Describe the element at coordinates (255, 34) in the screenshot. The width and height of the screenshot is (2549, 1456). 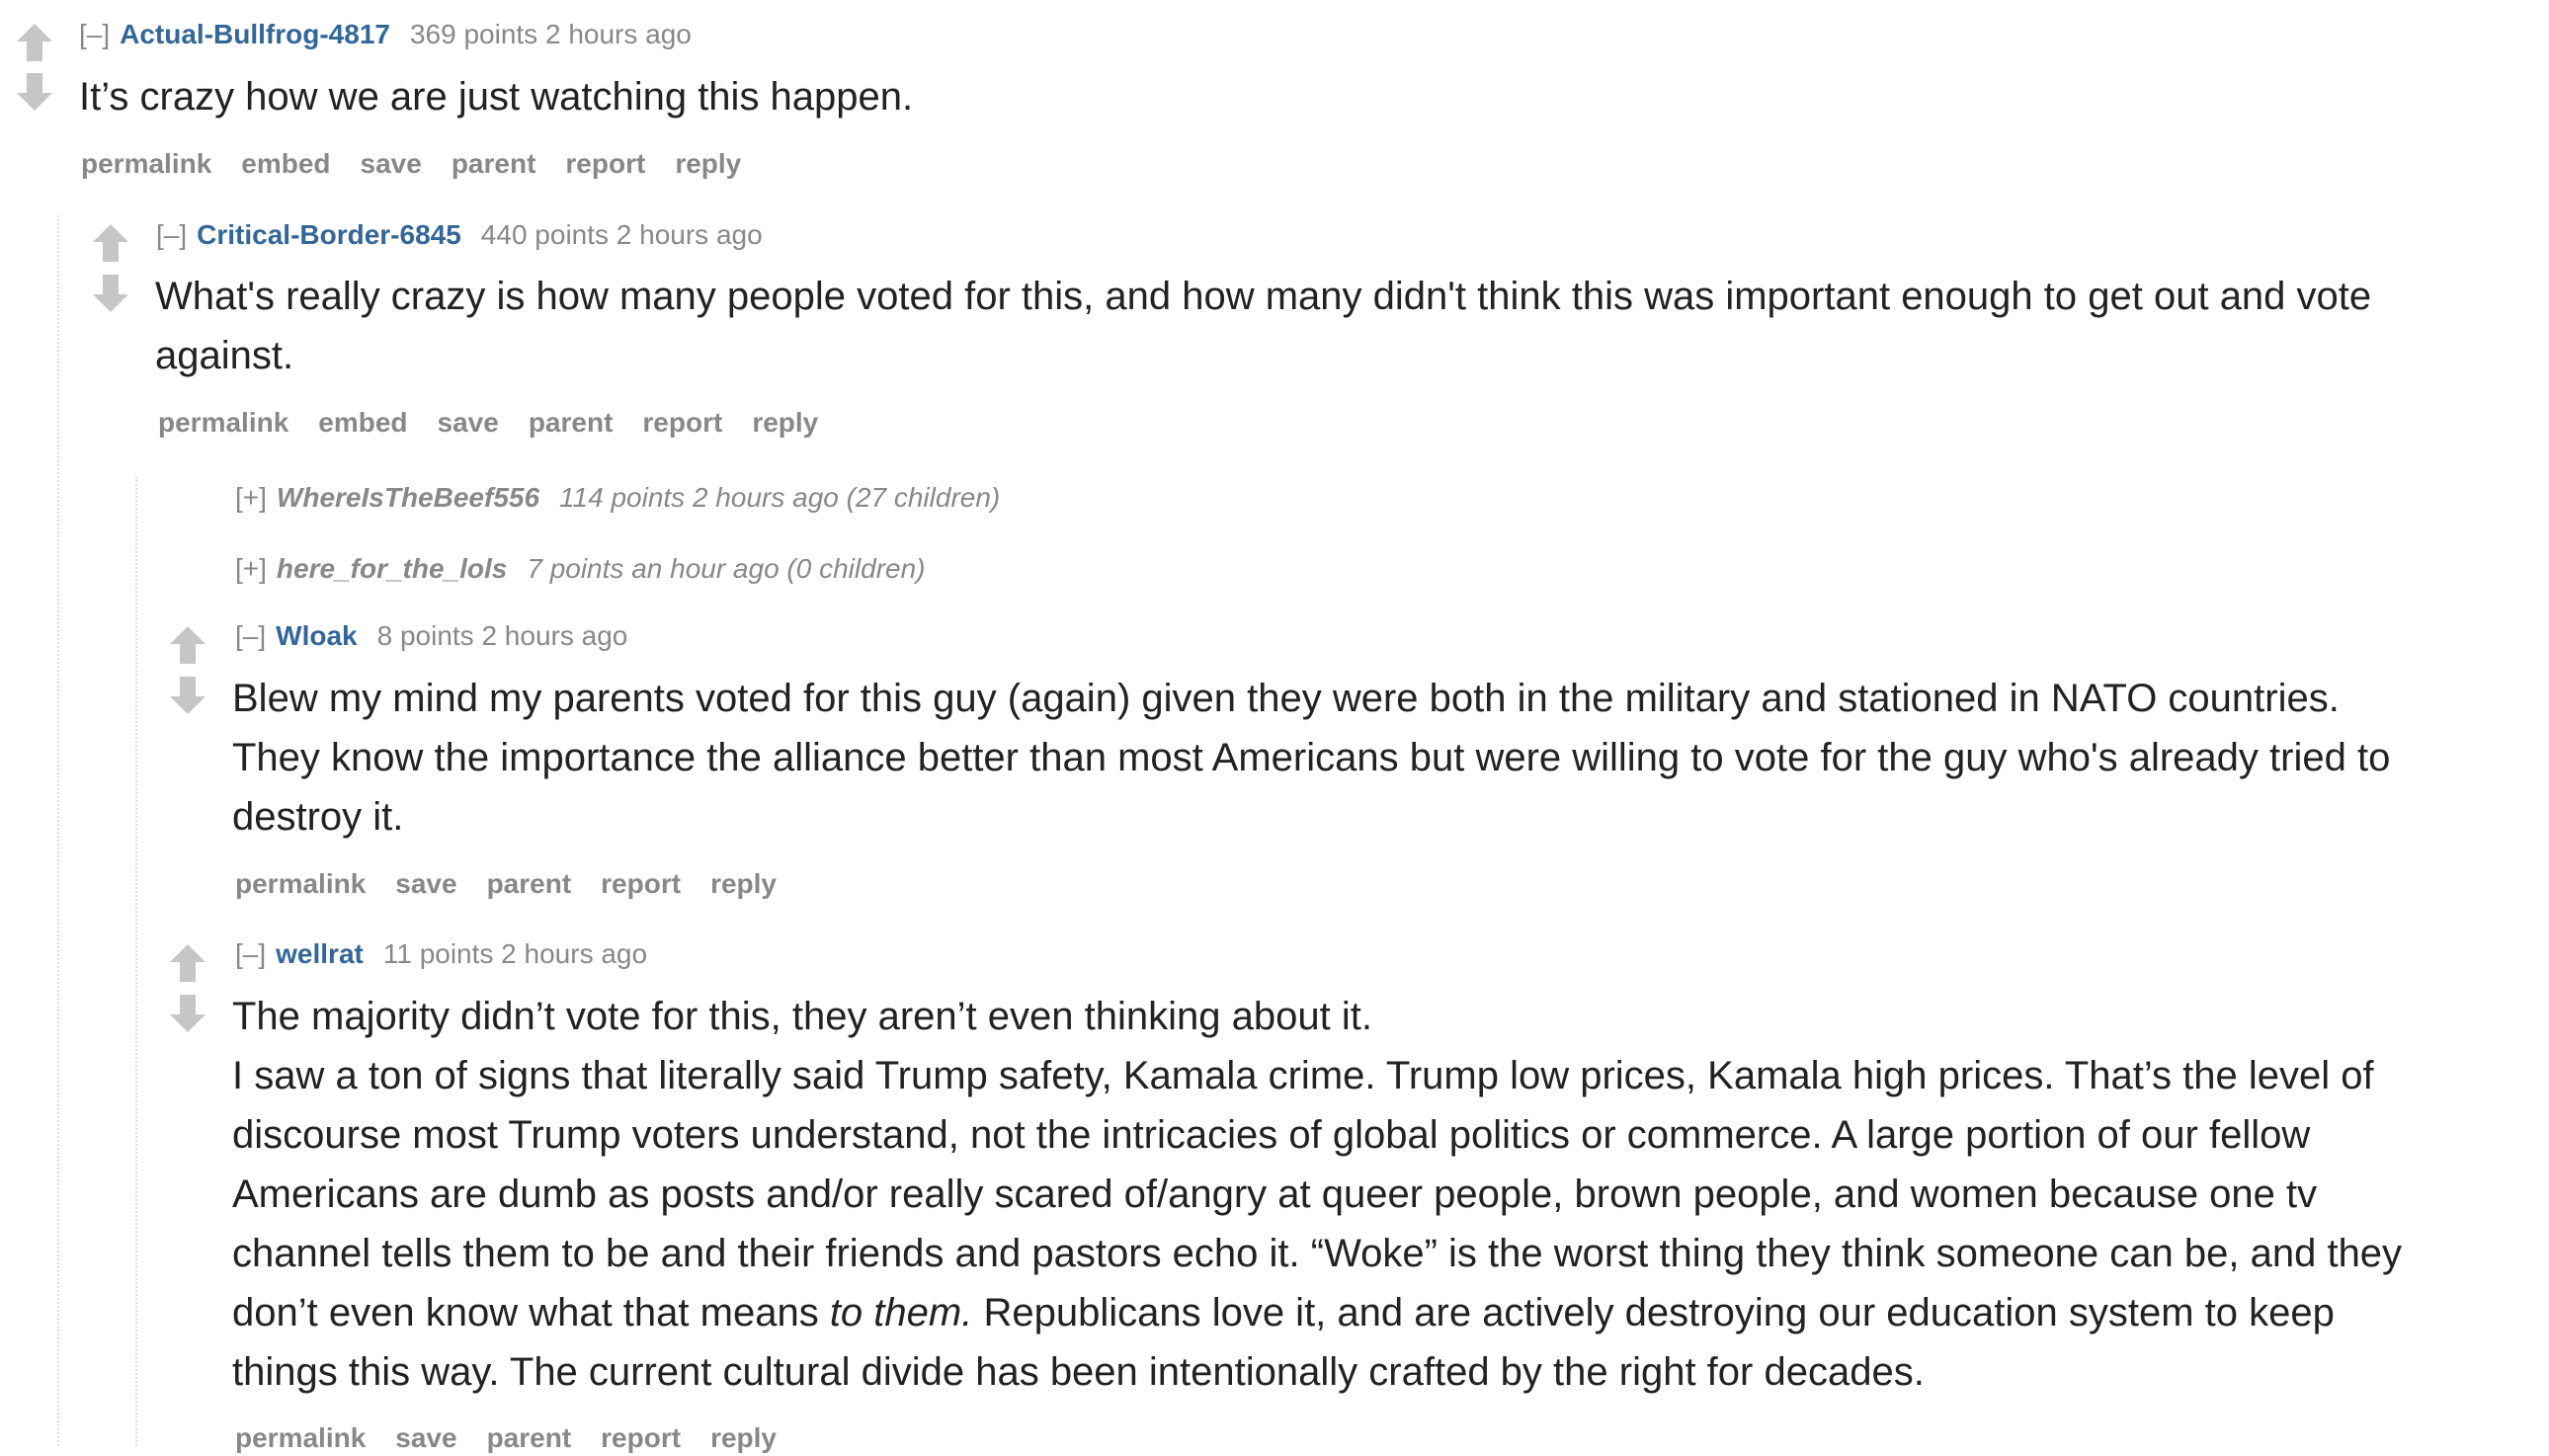
I see `author-link: Actual-Bullfrog-4817` at that location.